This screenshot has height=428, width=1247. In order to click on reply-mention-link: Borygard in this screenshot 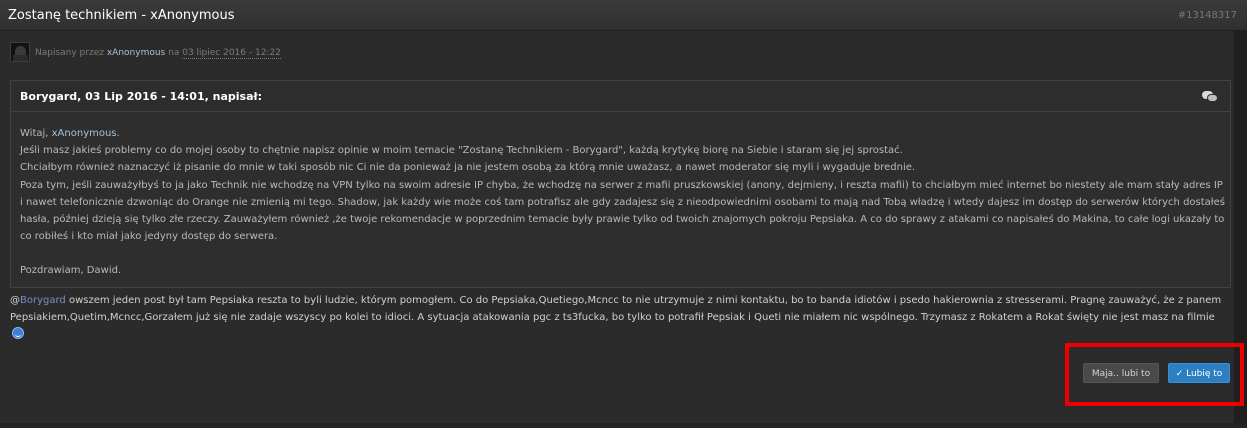, I will do `click(43, 300)`.